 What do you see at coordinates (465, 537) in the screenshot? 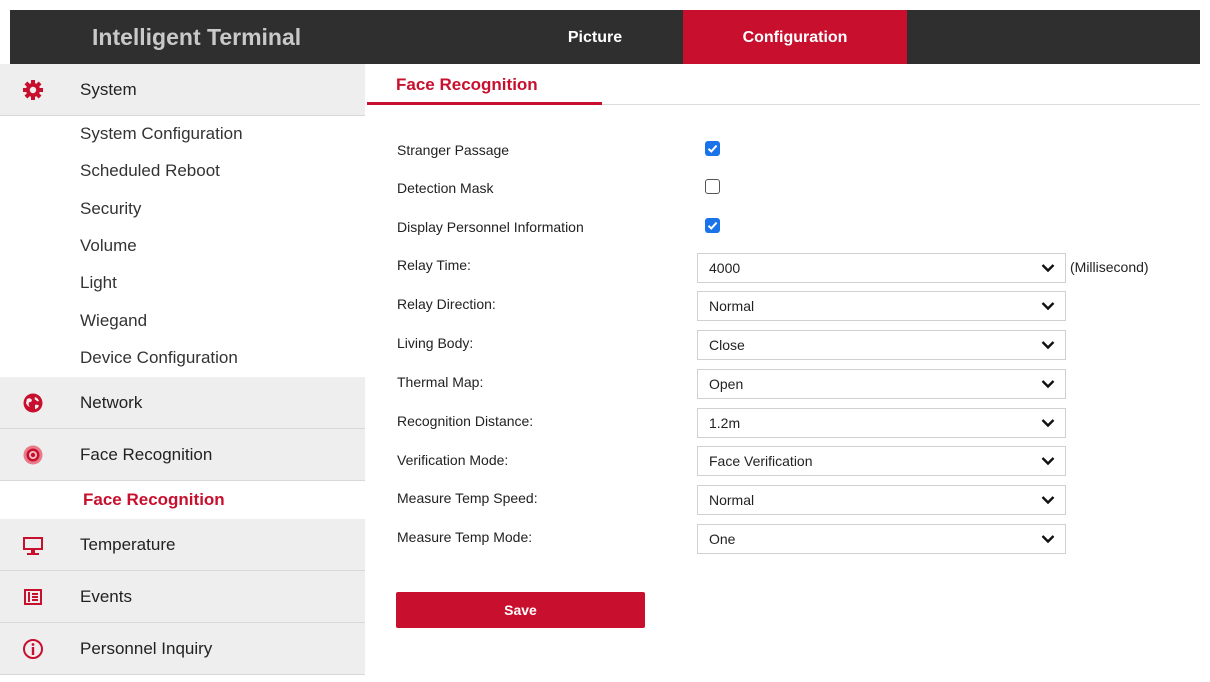
I see `measure-temp-mode-label: Measure Temp Mode:` at bounding box center [465, 537].